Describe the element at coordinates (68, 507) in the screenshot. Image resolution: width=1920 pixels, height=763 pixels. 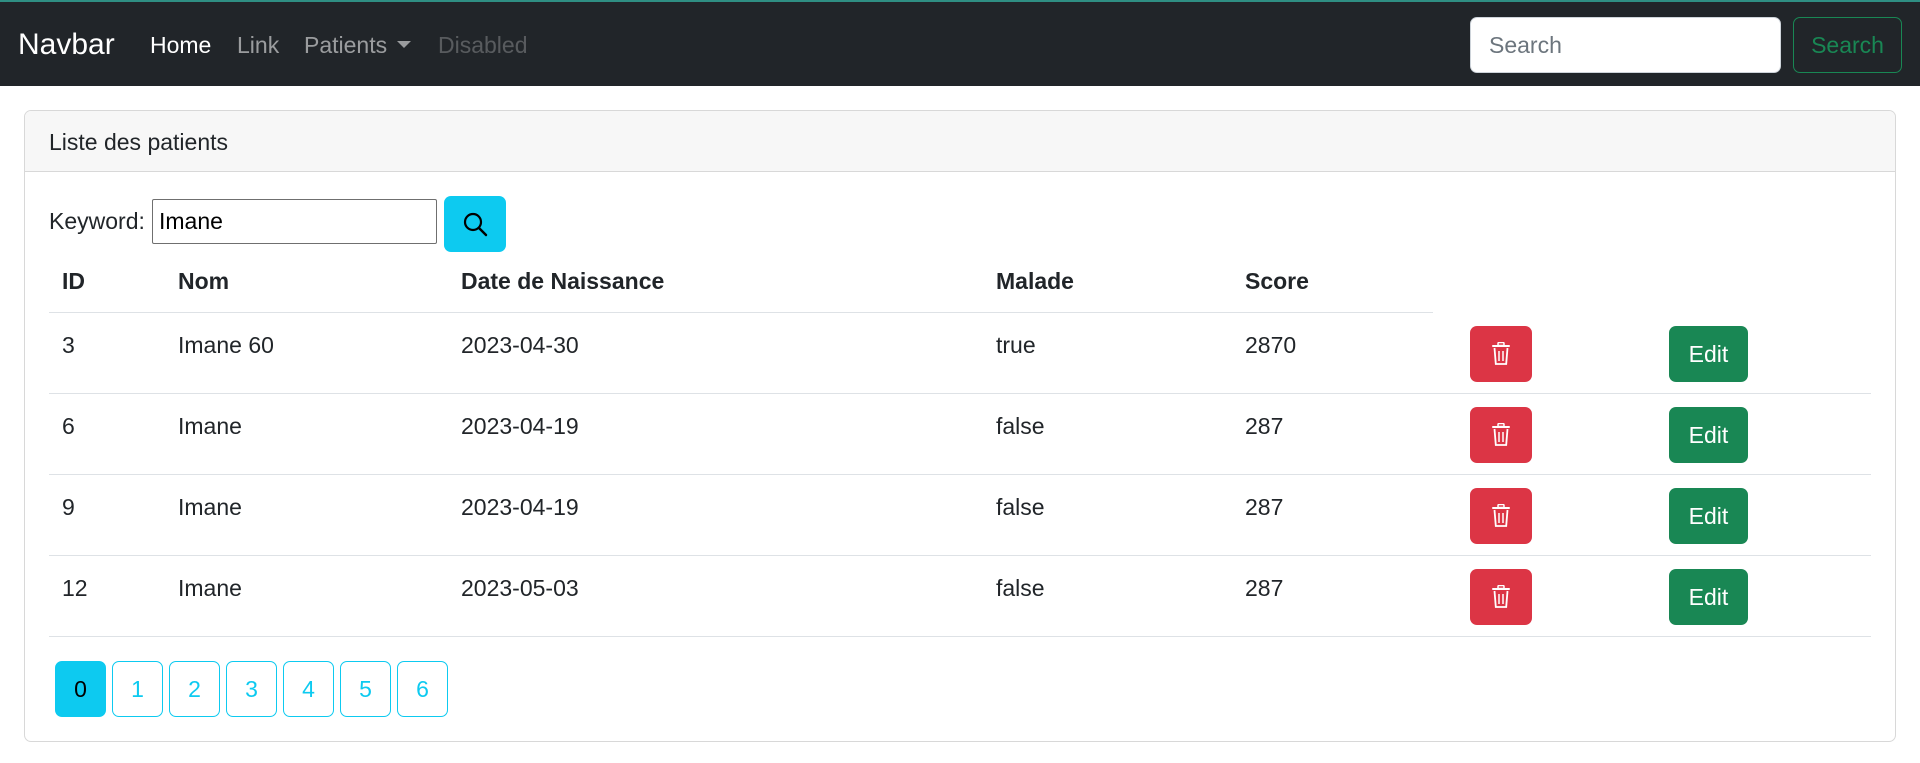
I see `cell-id: 9` at that location.